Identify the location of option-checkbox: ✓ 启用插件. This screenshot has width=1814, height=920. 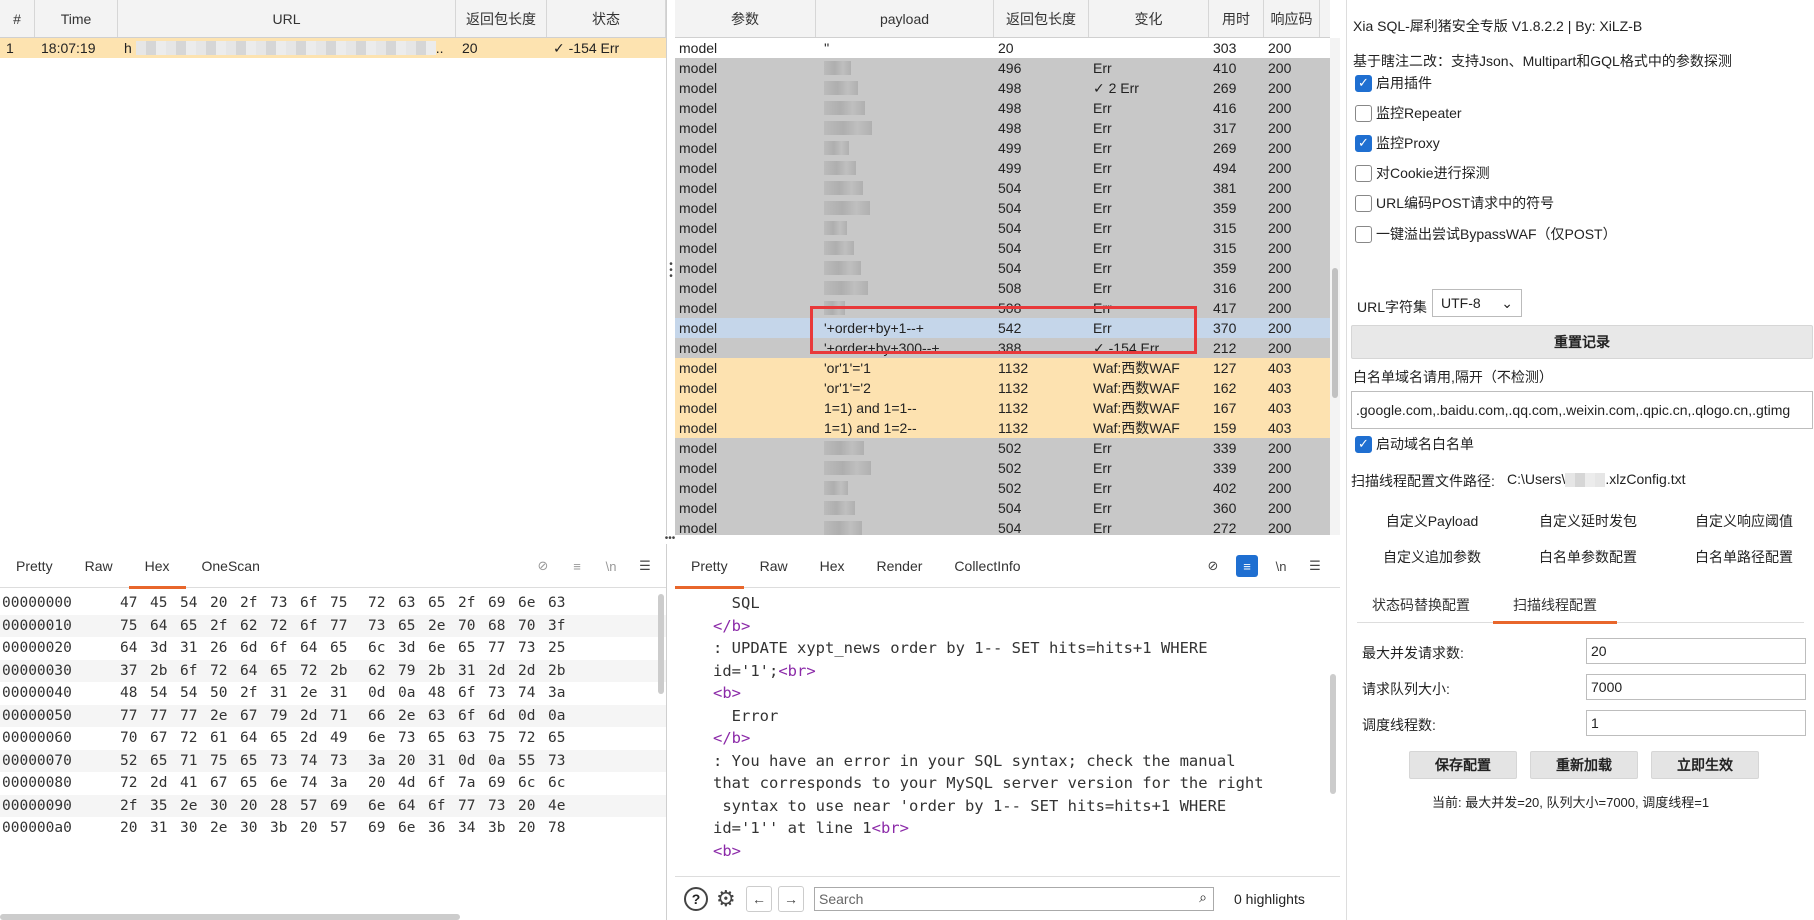
(1393, 83).